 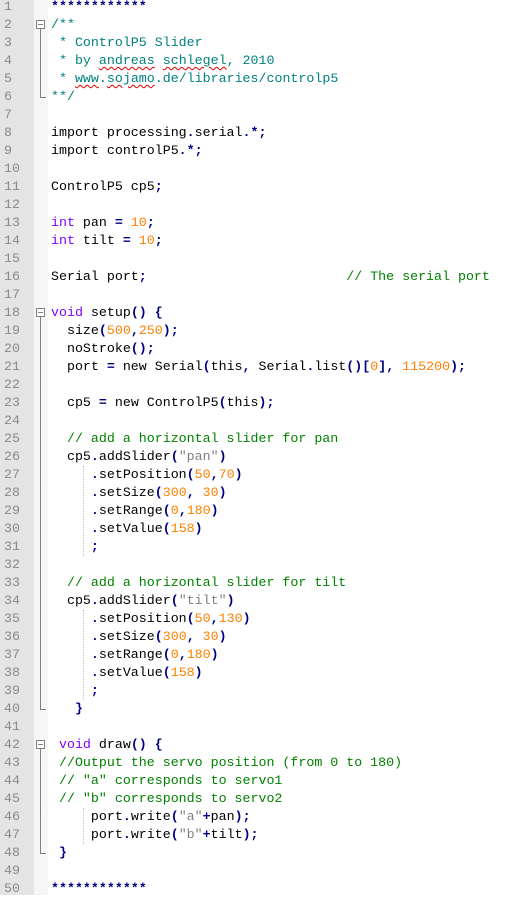 I want to click on line-number: 42, so click(x=12, y=744).